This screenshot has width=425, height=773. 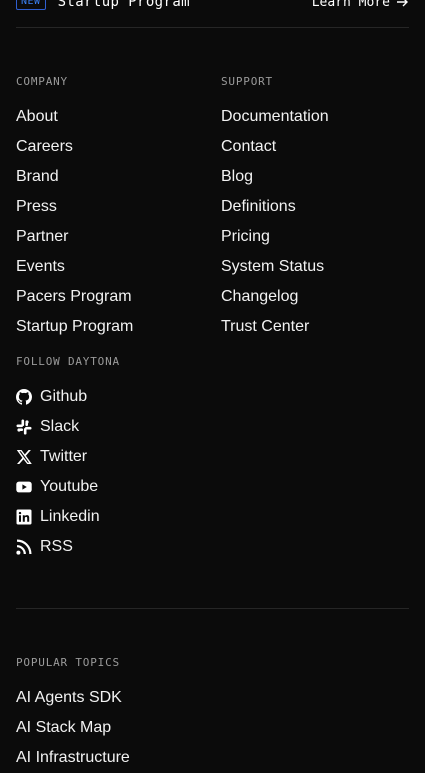 What do you see at coordinates (31, 5) in the screenshot?
I see `new-badge: NEW` at bounding box center [31, 5].